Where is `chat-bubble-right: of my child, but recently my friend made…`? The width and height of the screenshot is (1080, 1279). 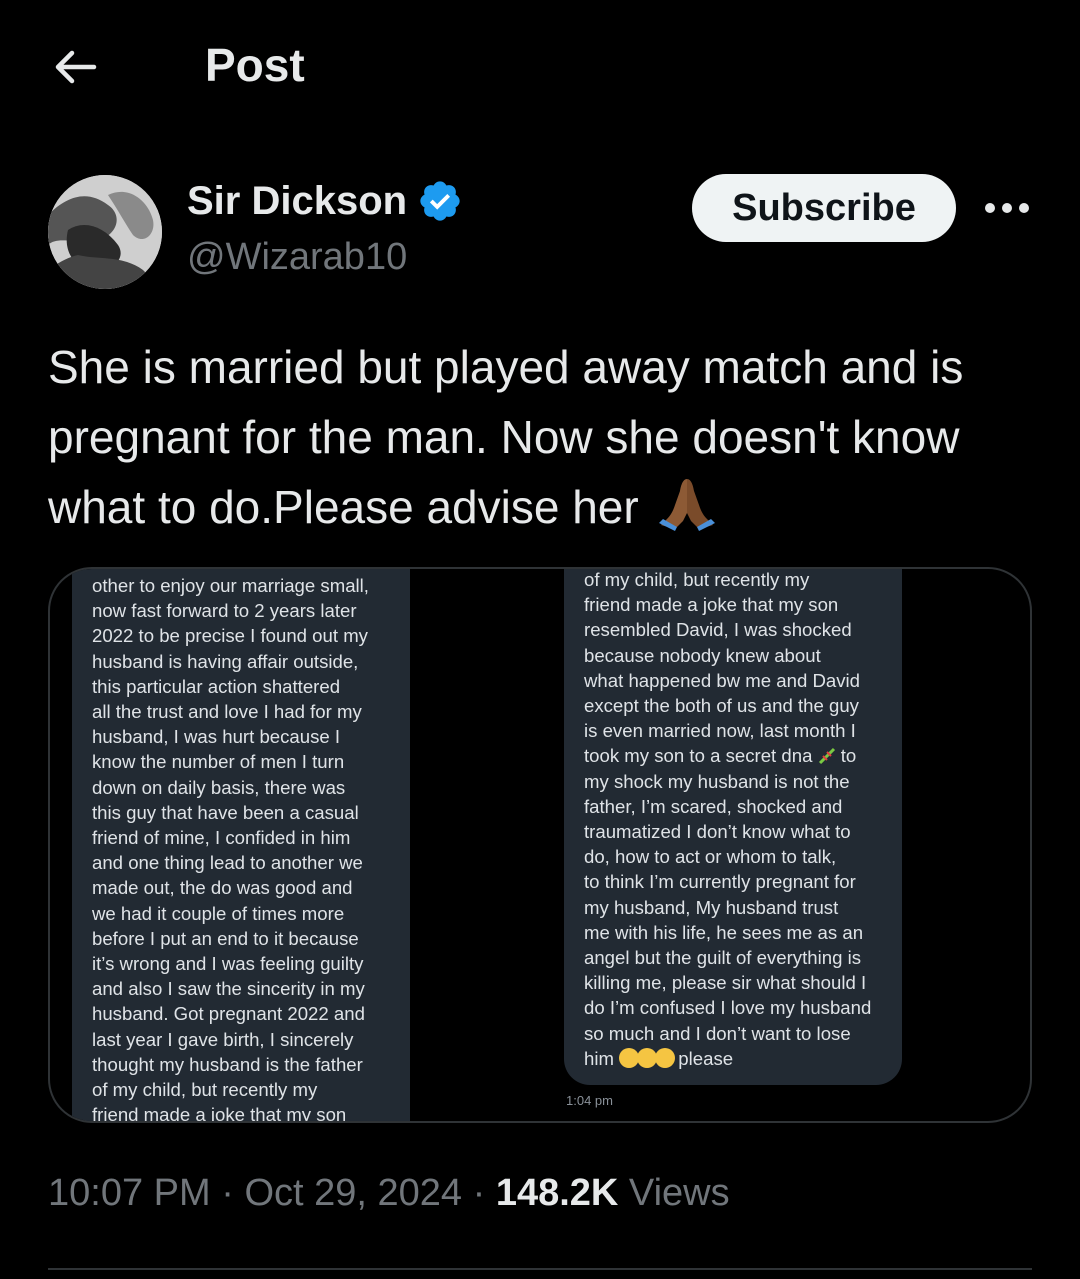
chat-bubble-right: of my child, but recently my friend made… is located at coordinates (733, 827).